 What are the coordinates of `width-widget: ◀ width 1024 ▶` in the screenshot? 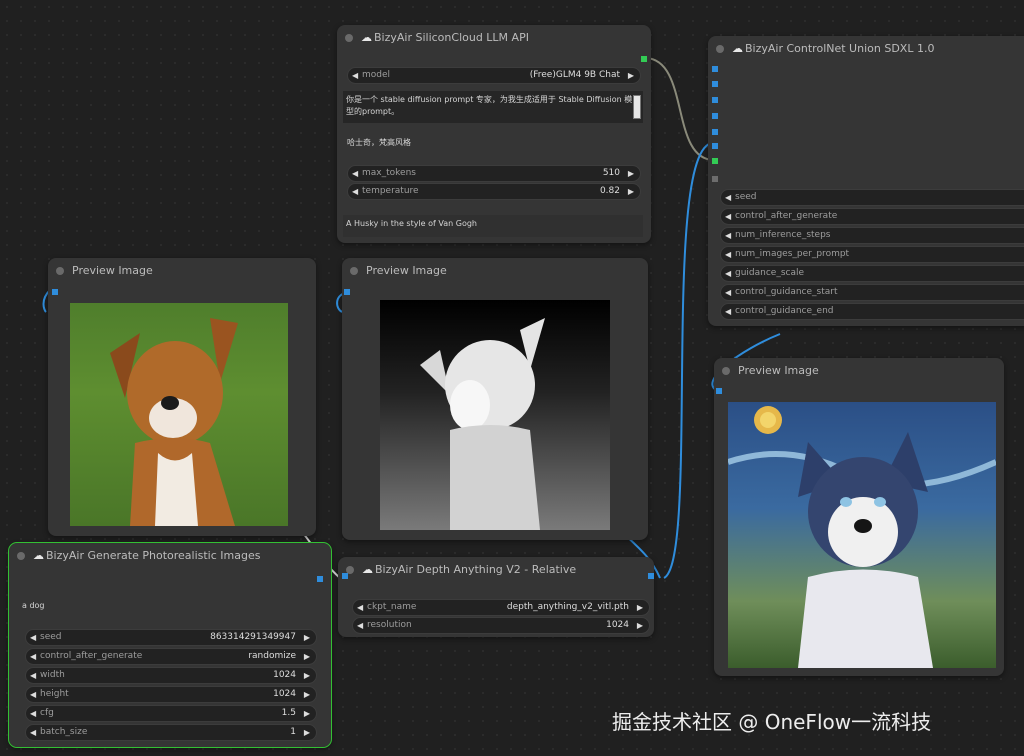 It's located at (171, 675).